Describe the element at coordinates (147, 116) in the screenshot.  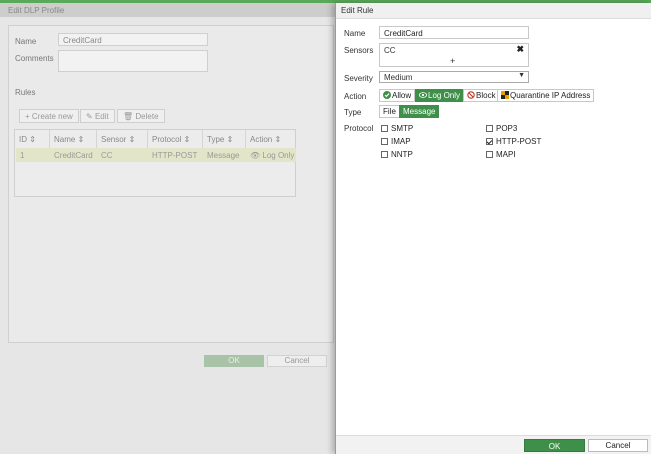
I see `delete-label: Delete` at that location.